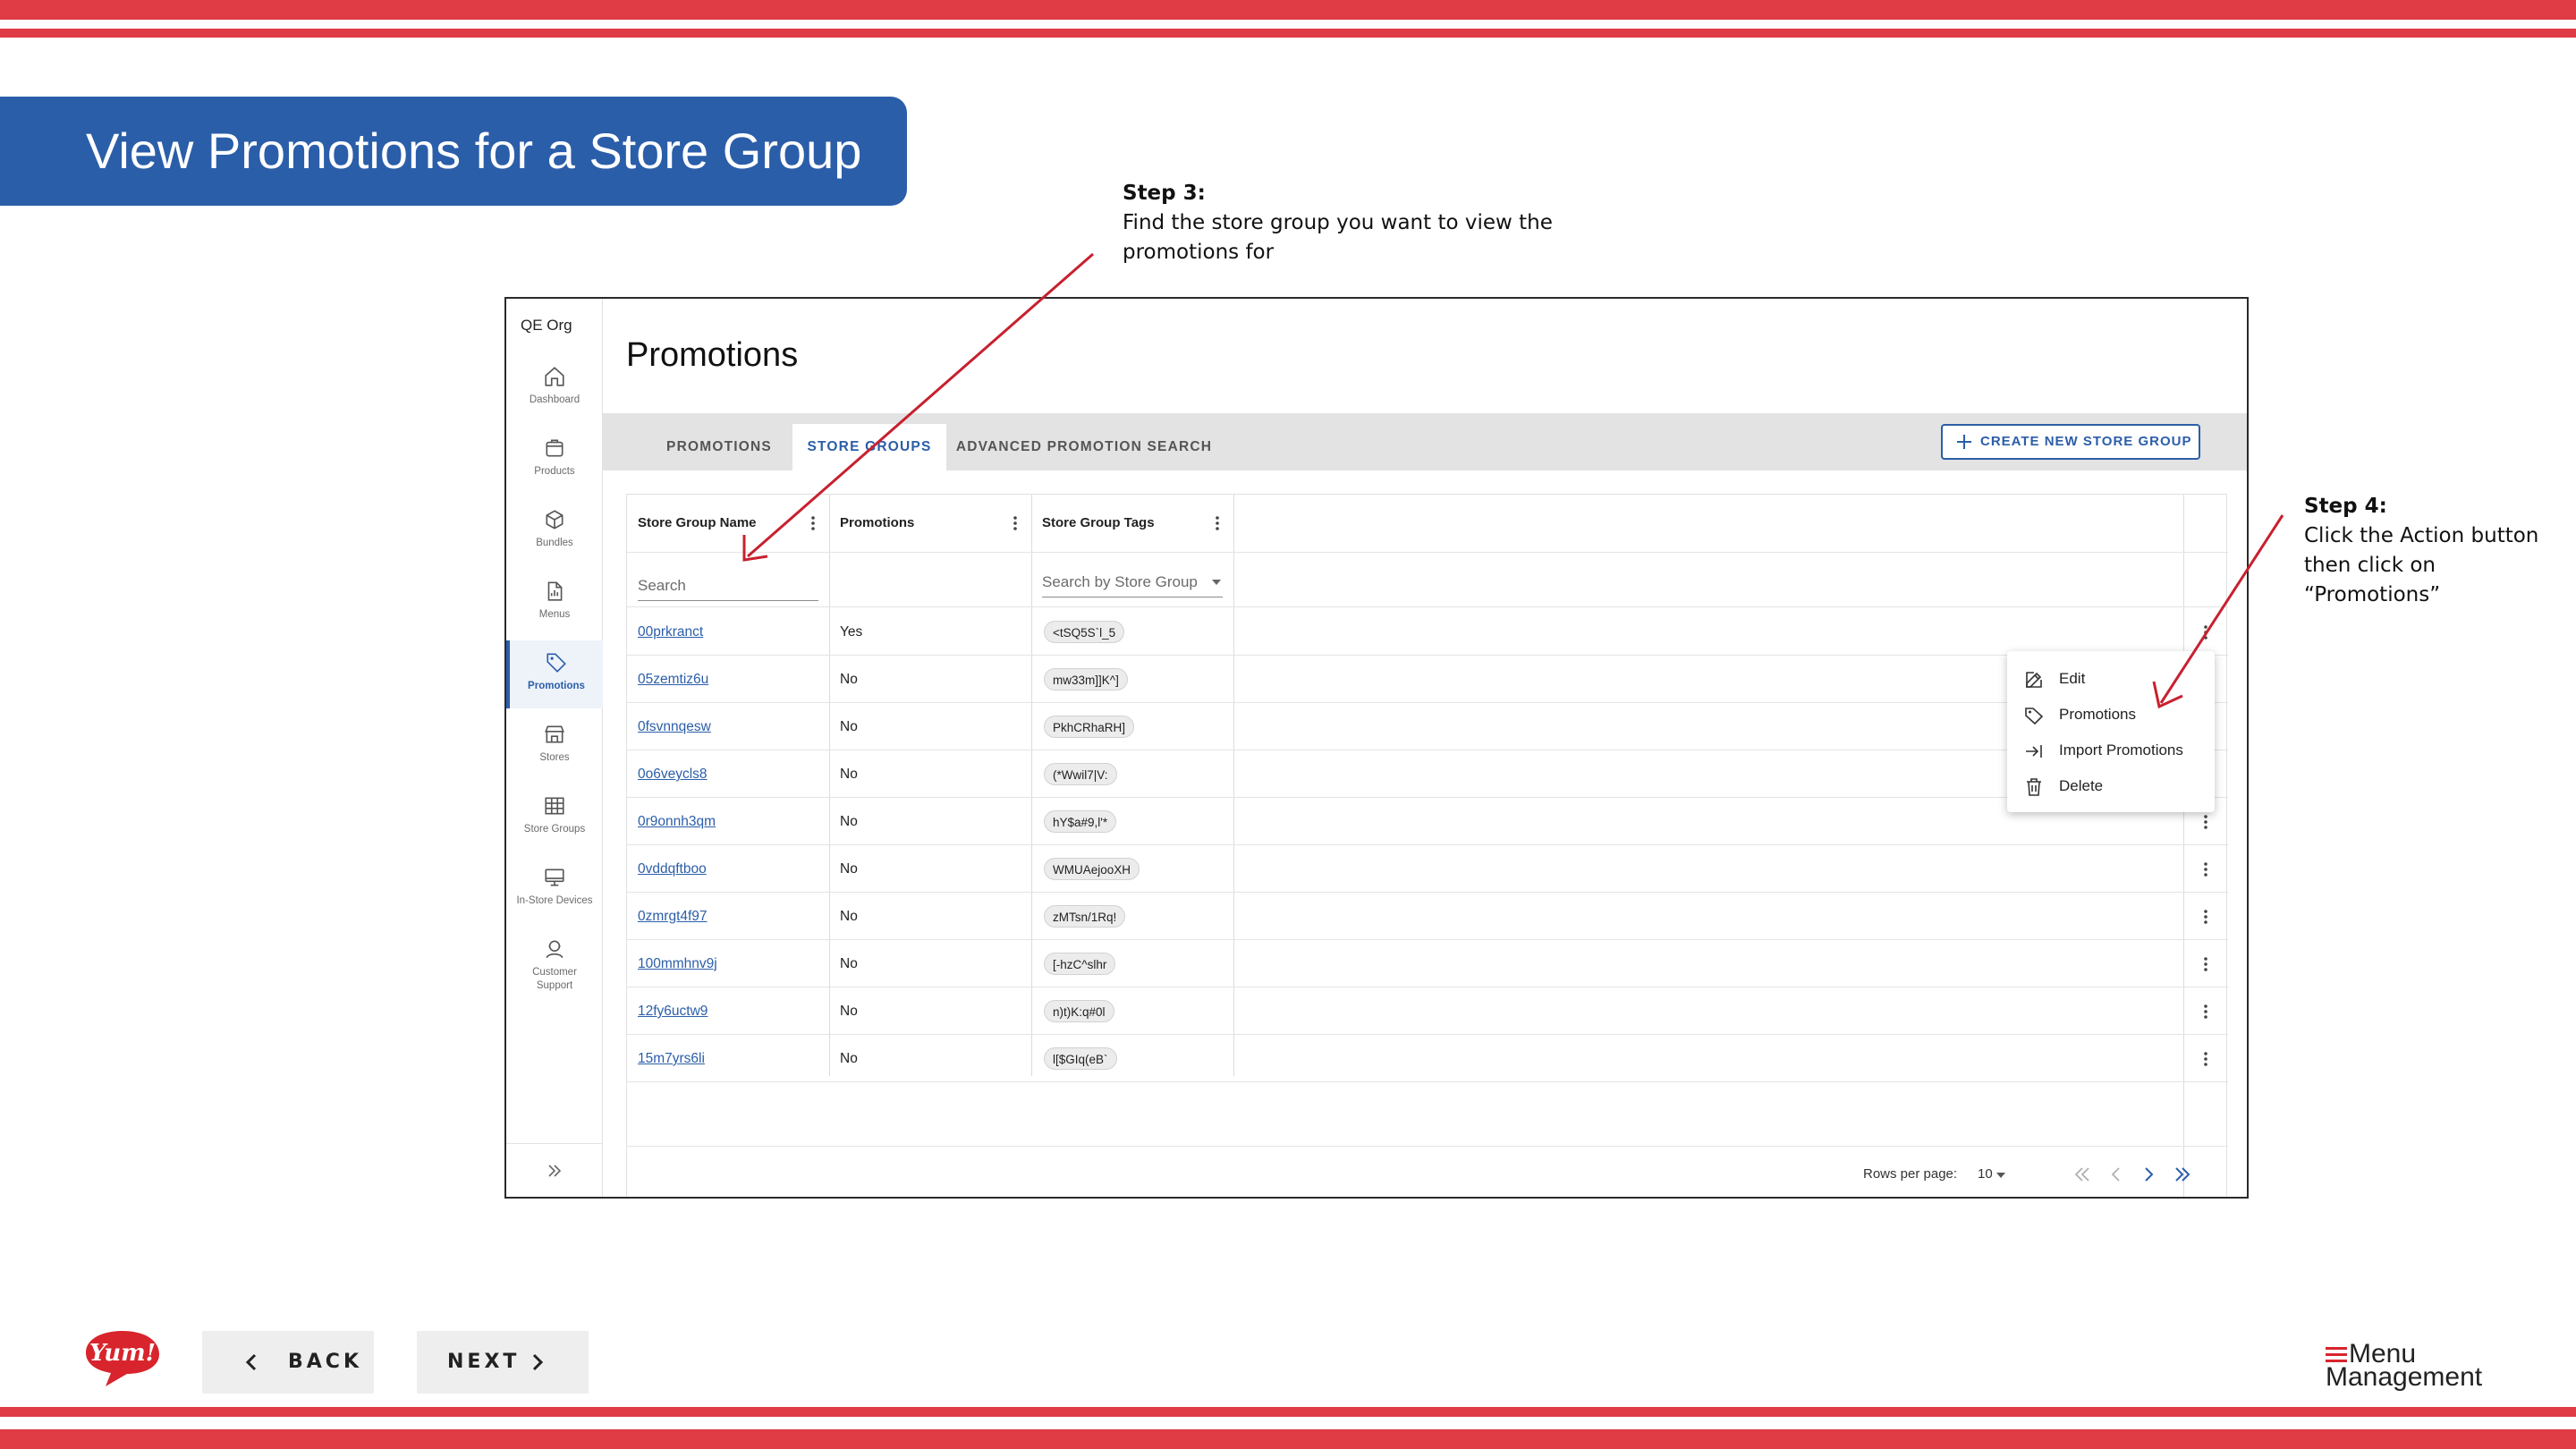  Describe the element at coordinates (2034, 787) in the screenshot. I see `trash-icon` at that location.